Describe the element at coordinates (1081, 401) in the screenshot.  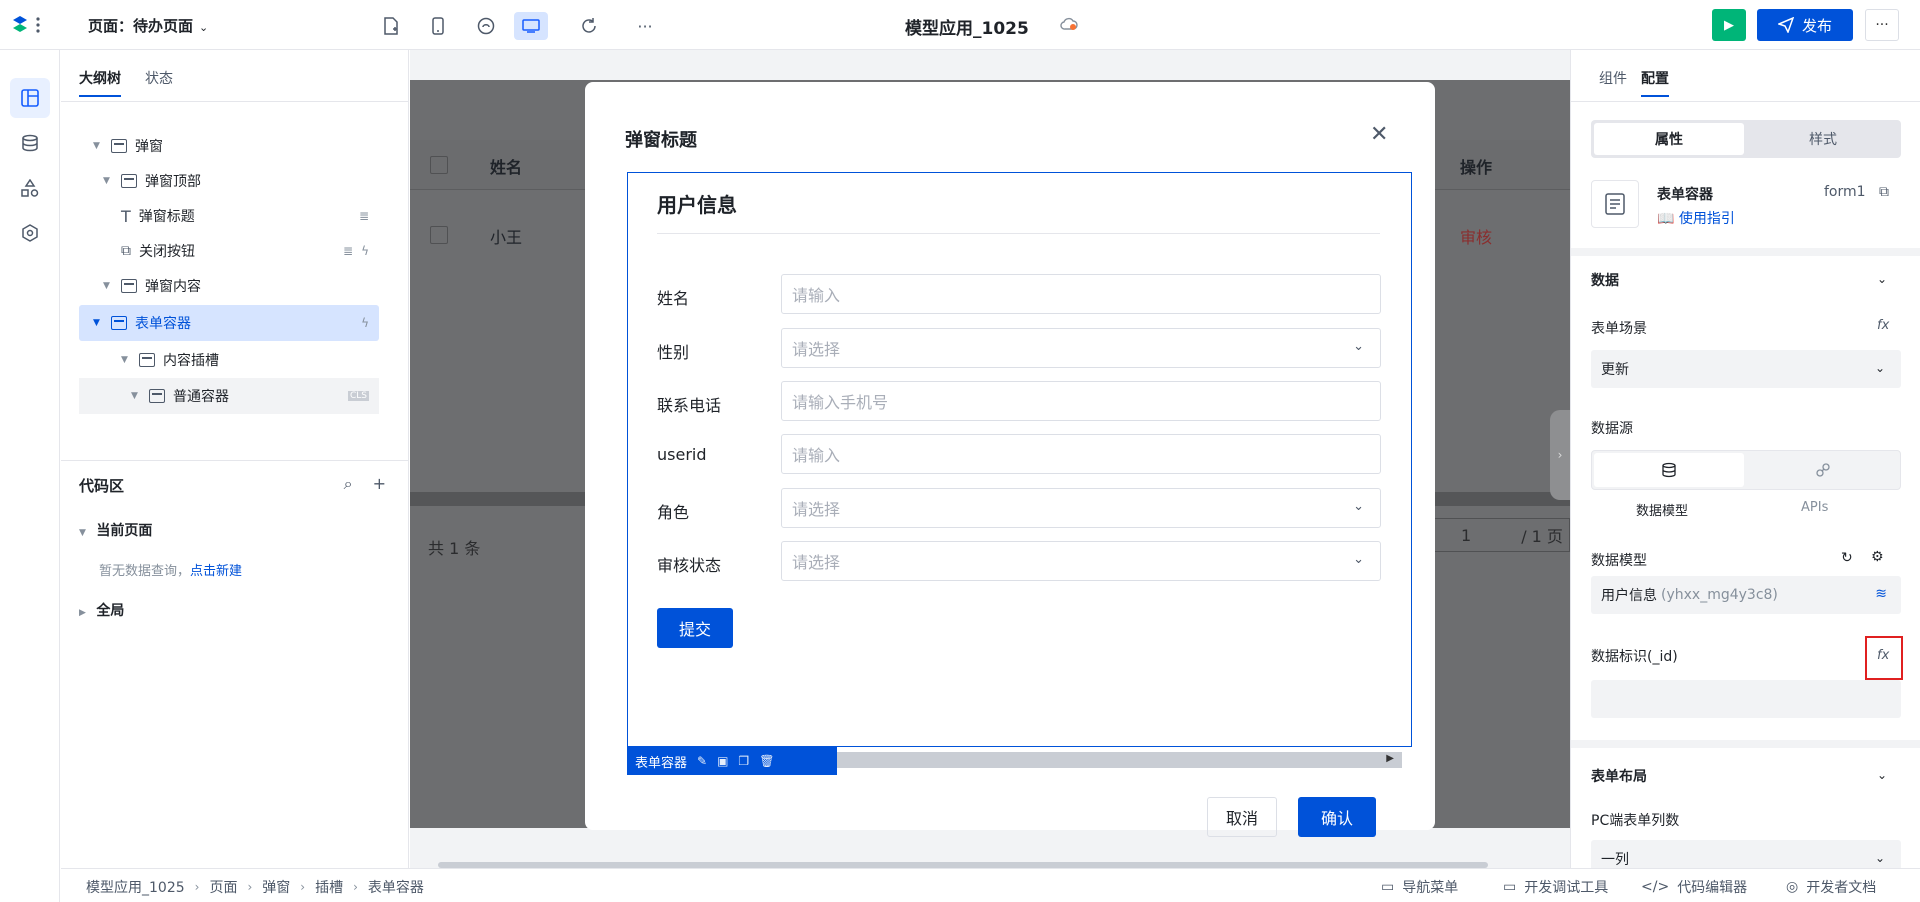
I see `phone-input: 请输入手机号` at that location.